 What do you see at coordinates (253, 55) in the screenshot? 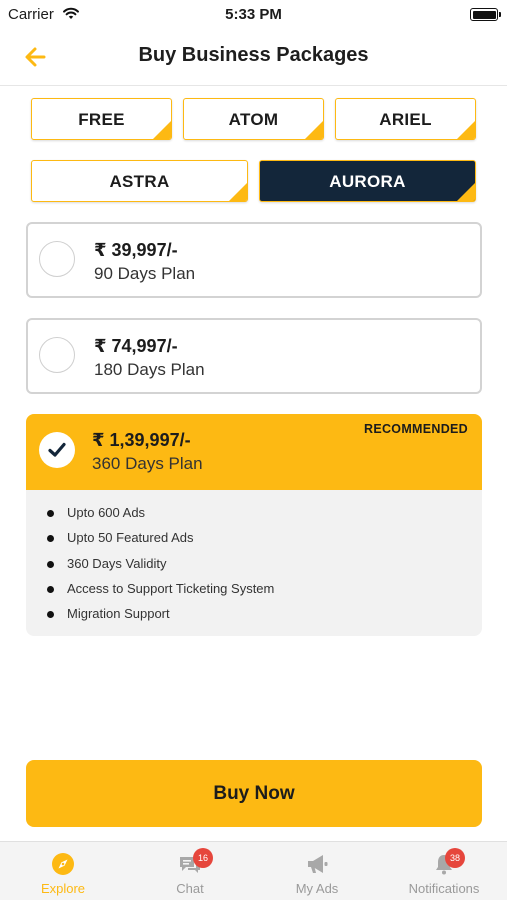
I see `page-title: Buy Business Packages` at bounding box center [253, 55].